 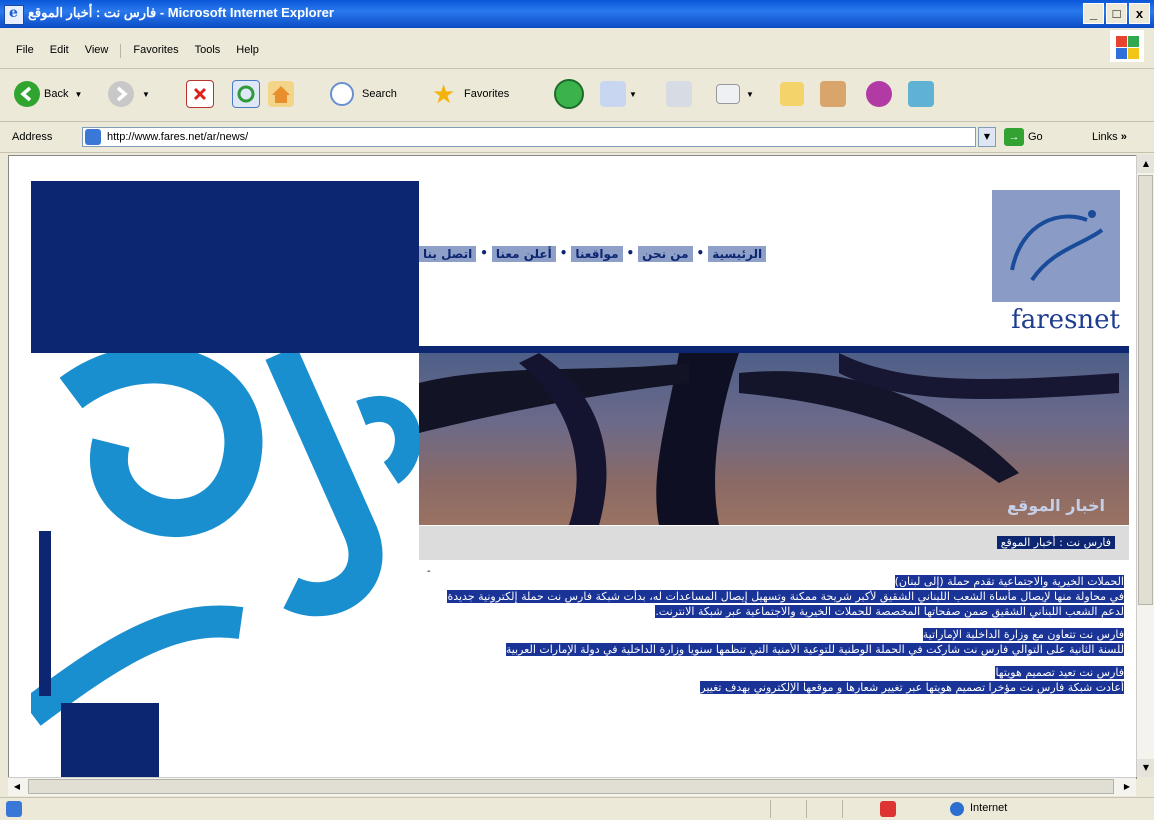 I want to click on windows-logo-icon, so click(x=1127, y=46).